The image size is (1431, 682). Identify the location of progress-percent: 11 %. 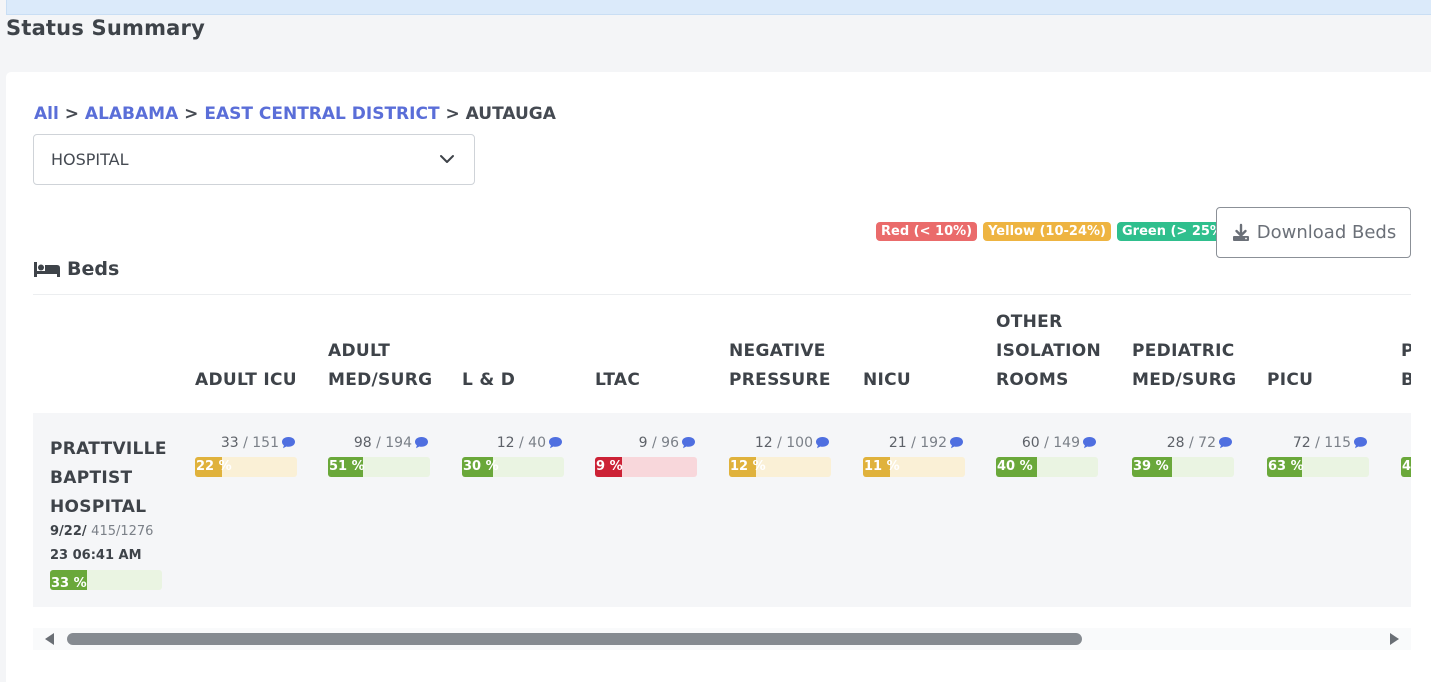
(882, 466).